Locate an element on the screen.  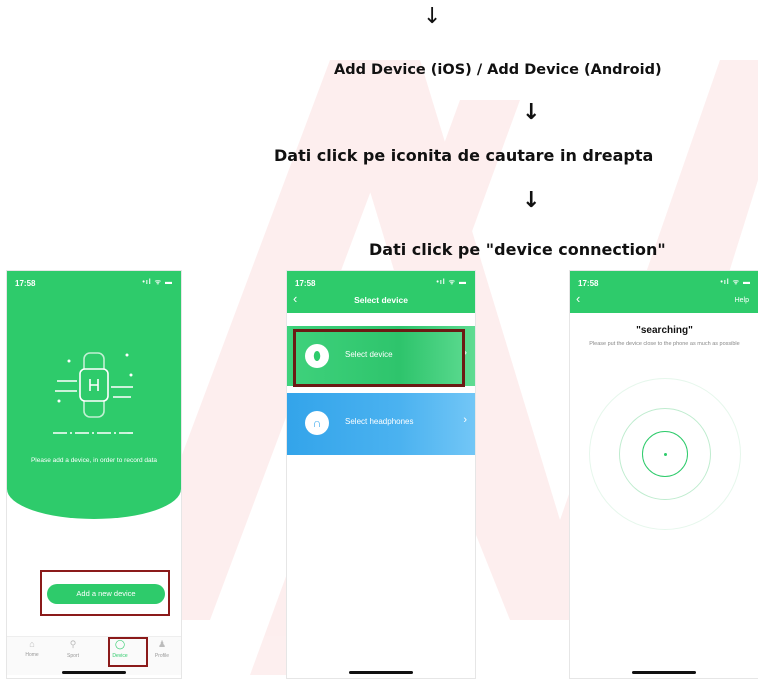
tab-label: Sport is located at coordinates (73, 656).